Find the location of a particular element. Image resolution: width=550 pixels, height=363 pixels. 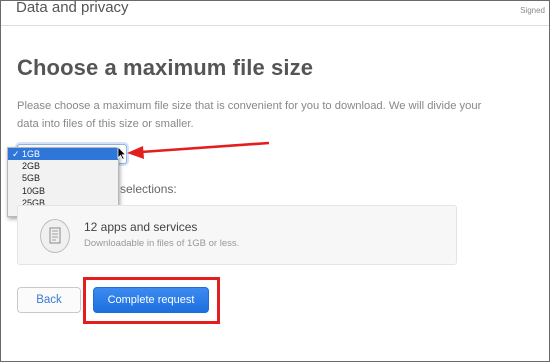

selections-label: selections: is located at coordinates (148, 189).